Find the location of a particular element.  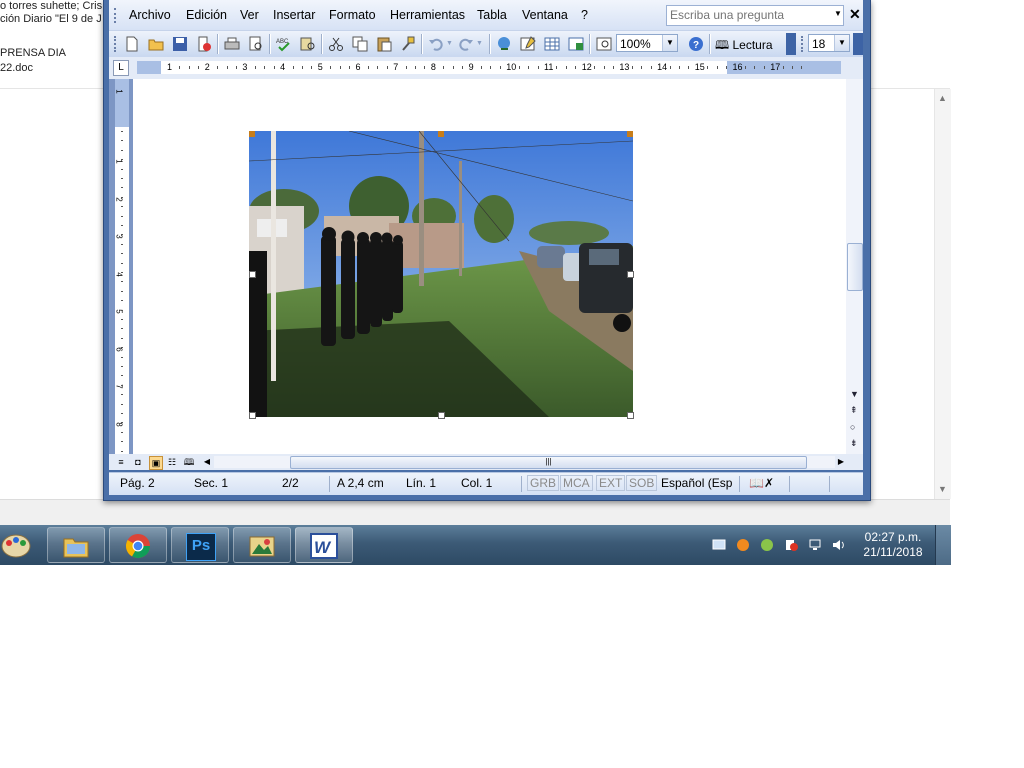

hyperlink-icon is located at coordinates (504, 44).